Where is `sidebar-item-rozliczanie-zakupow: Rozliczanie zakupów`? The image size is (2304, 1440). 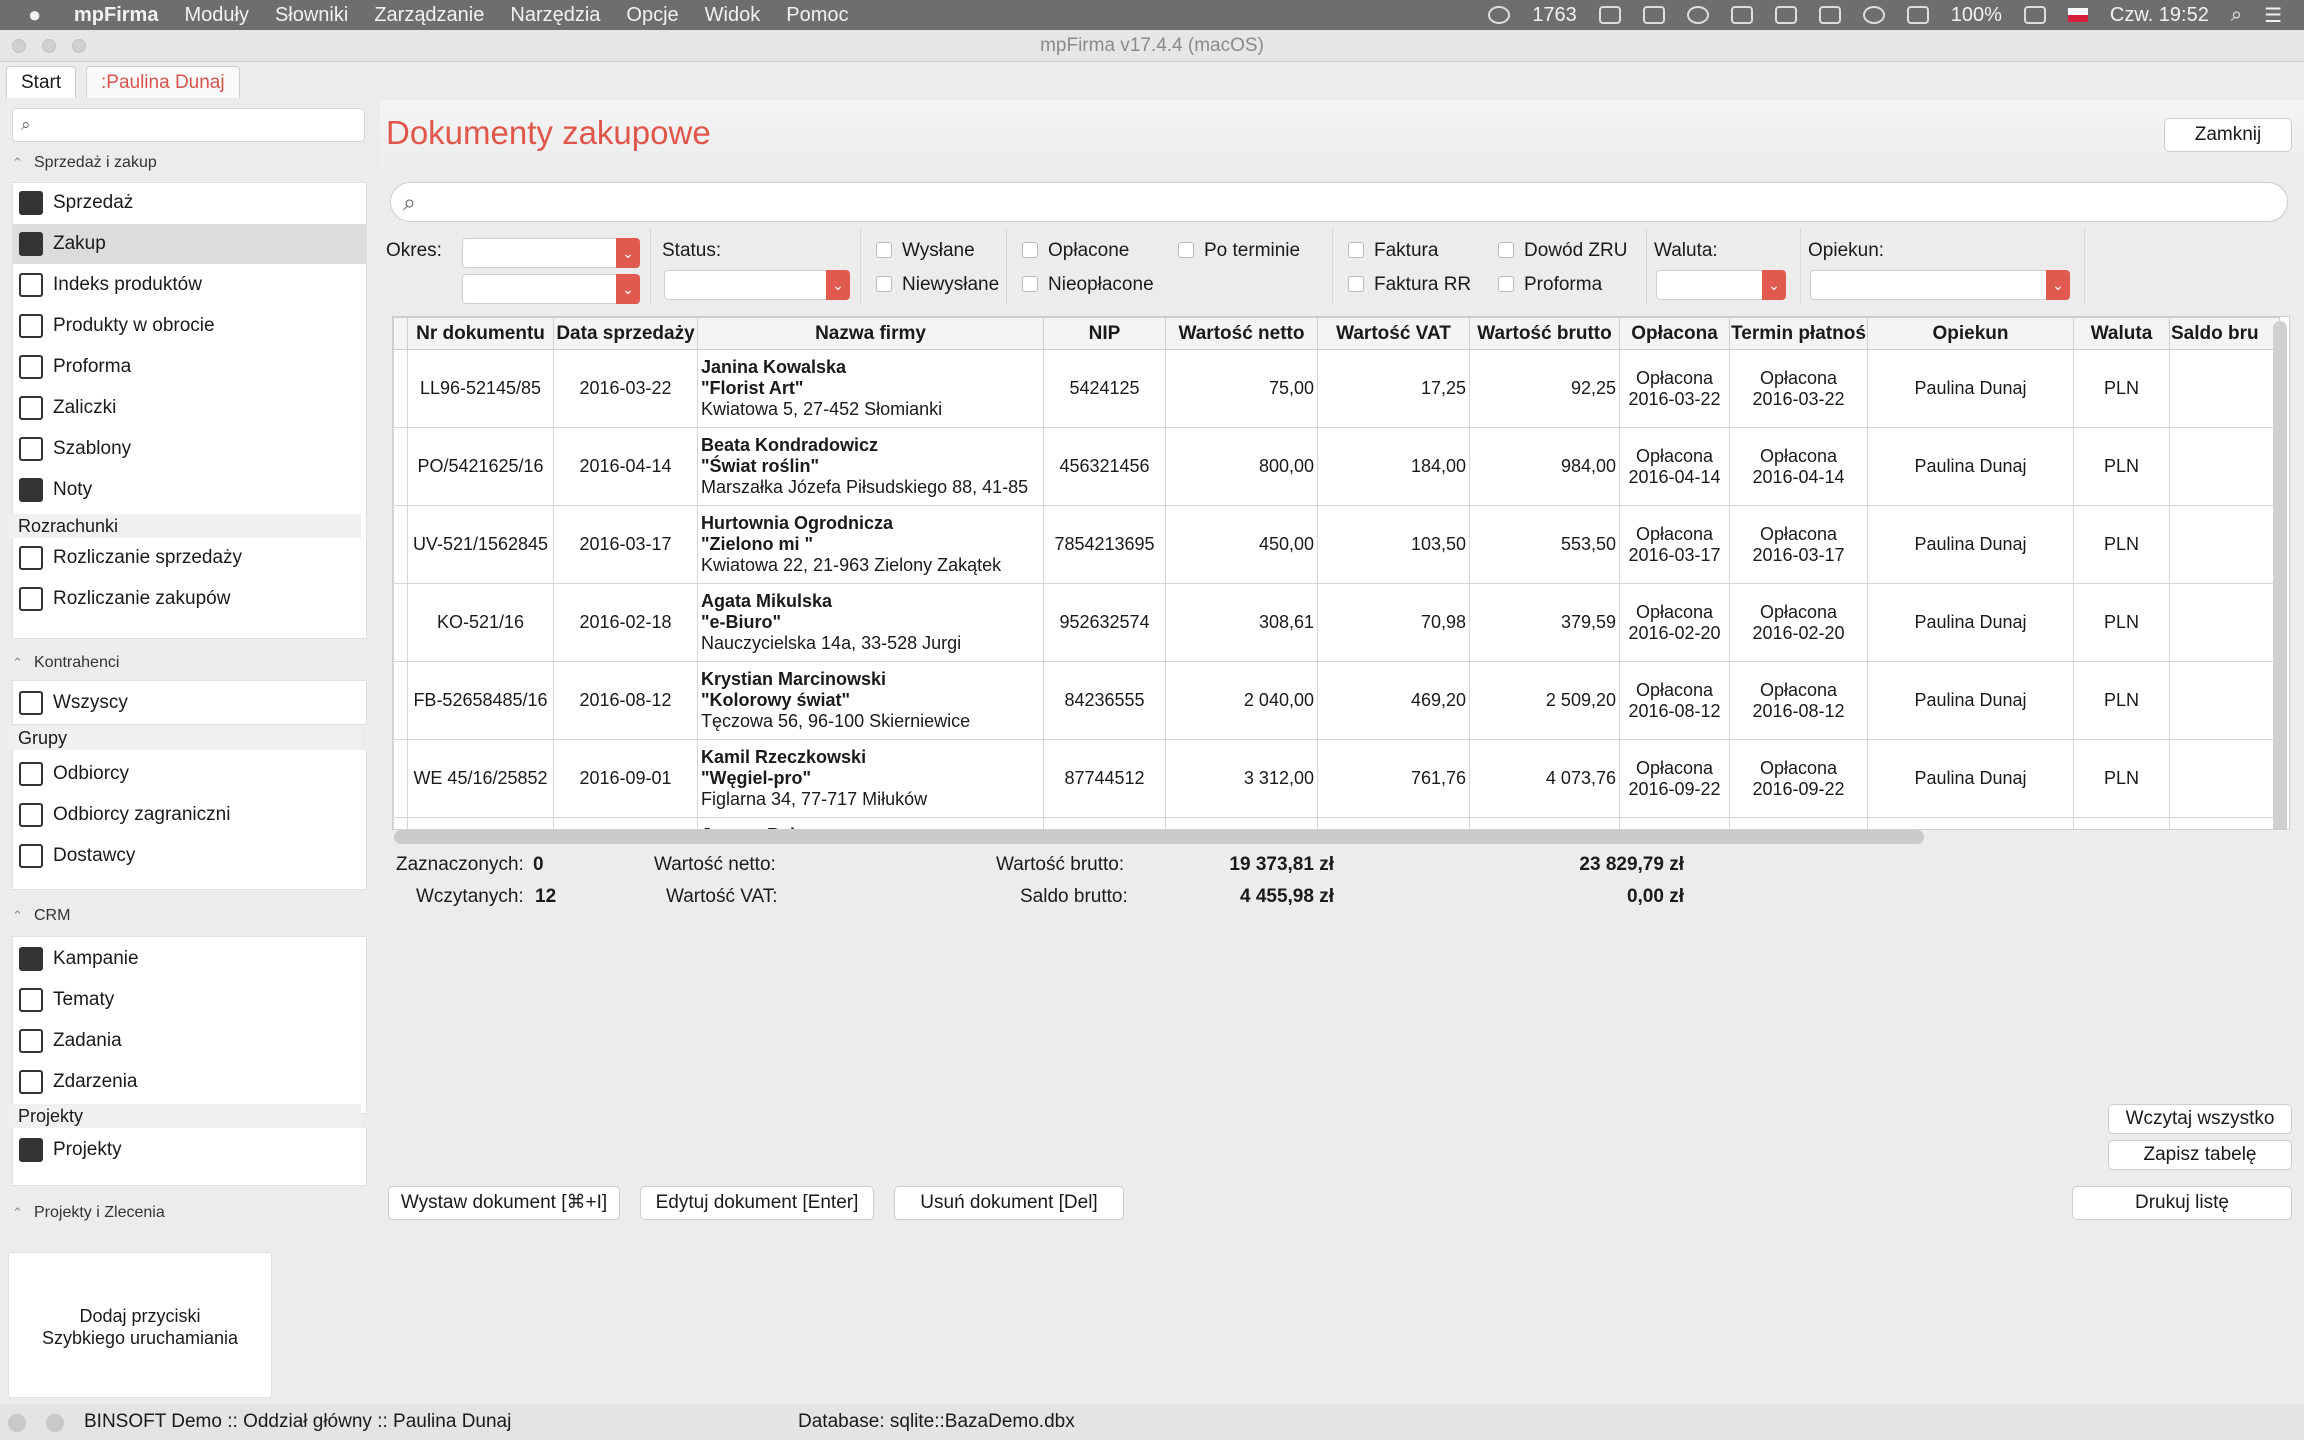
sidebar-item-rozliczanie-zakupow: Rozliczanie zakupów is located at coordinates (189, 599).